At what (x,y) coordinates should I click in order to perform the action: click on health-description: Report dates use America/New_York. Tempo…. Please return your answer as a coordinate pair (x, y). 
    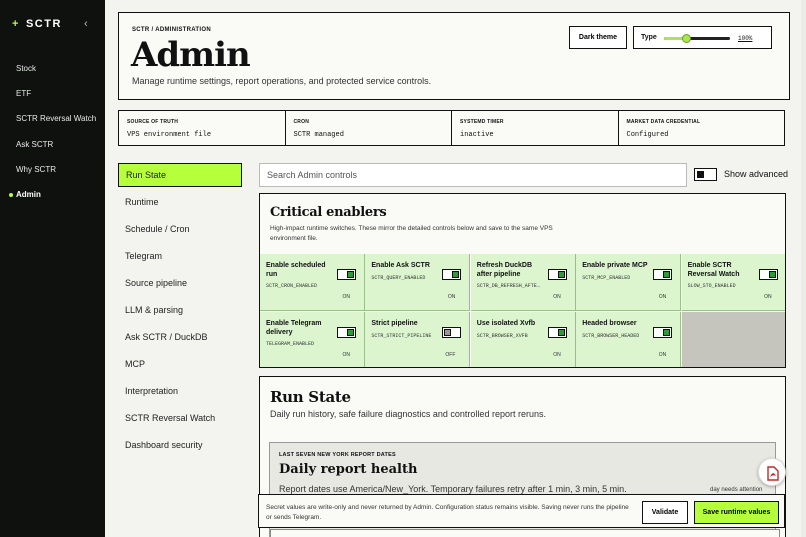
    Looking at the image, I should click on (453, 489).